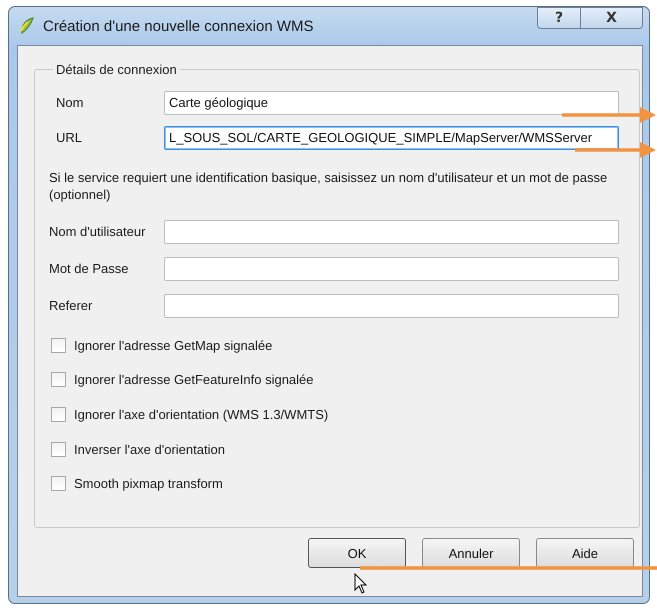  What do you see at coordinates (69, 102) in the screenshot?
I see `field-label: Nom` at bounding box center [69, 102].